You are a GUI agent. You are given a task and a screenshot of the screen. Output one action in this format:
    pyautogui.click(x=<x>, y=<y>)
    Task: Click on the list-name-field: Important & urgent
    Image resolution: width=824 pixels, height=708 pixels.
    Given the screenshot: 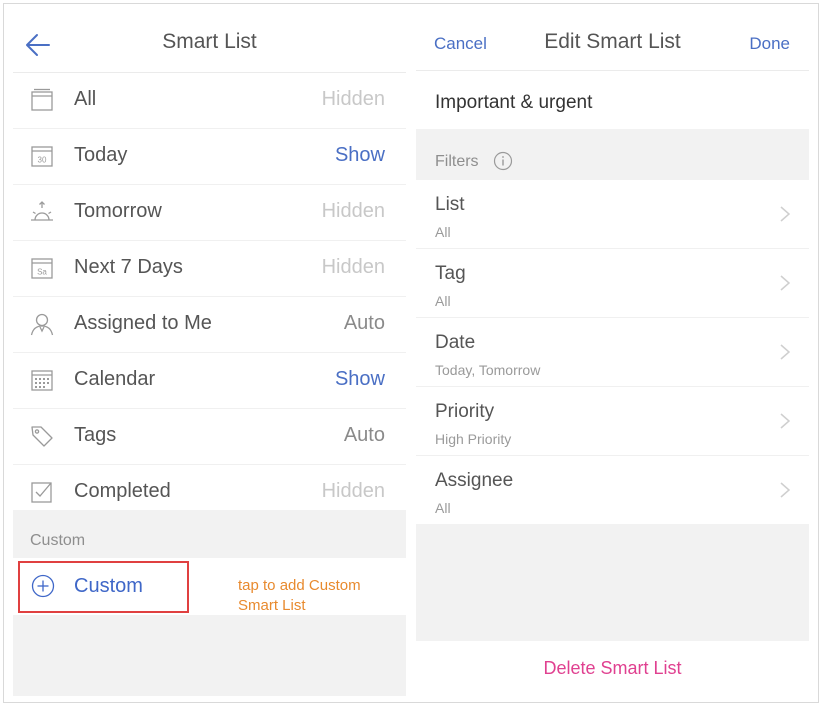 What is the action you would take?
    pyautogui.click(x=612, y=100)
    